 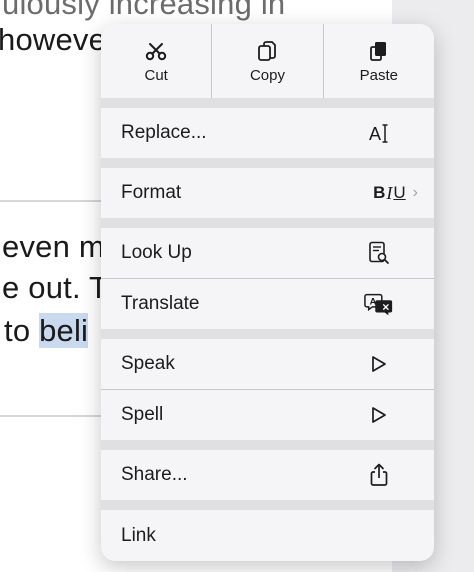 I want to click on doc-text-before-selection: to, so click(x=22, y=330).